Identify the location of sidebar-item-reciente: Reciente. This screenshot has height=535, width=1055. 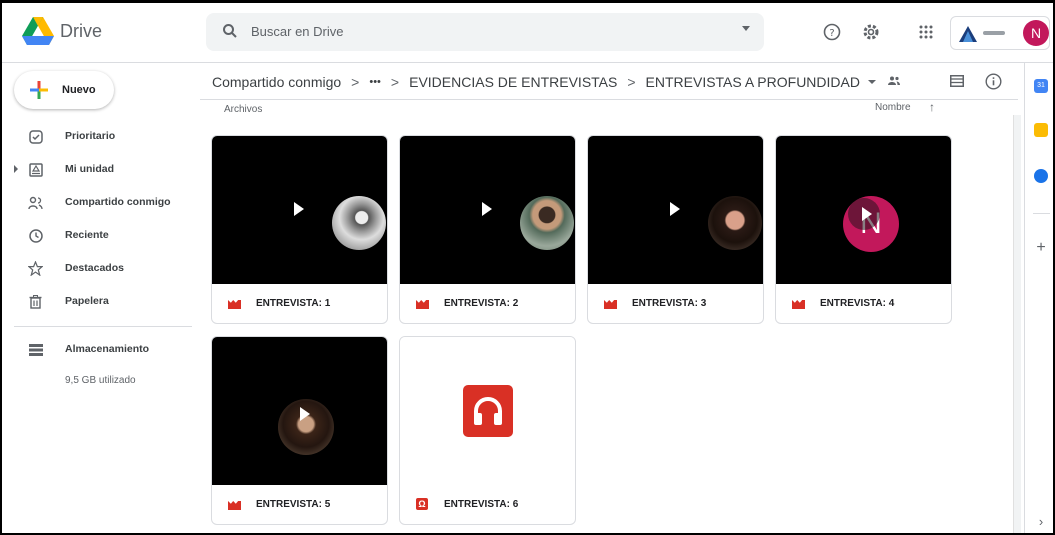
(97, 236).